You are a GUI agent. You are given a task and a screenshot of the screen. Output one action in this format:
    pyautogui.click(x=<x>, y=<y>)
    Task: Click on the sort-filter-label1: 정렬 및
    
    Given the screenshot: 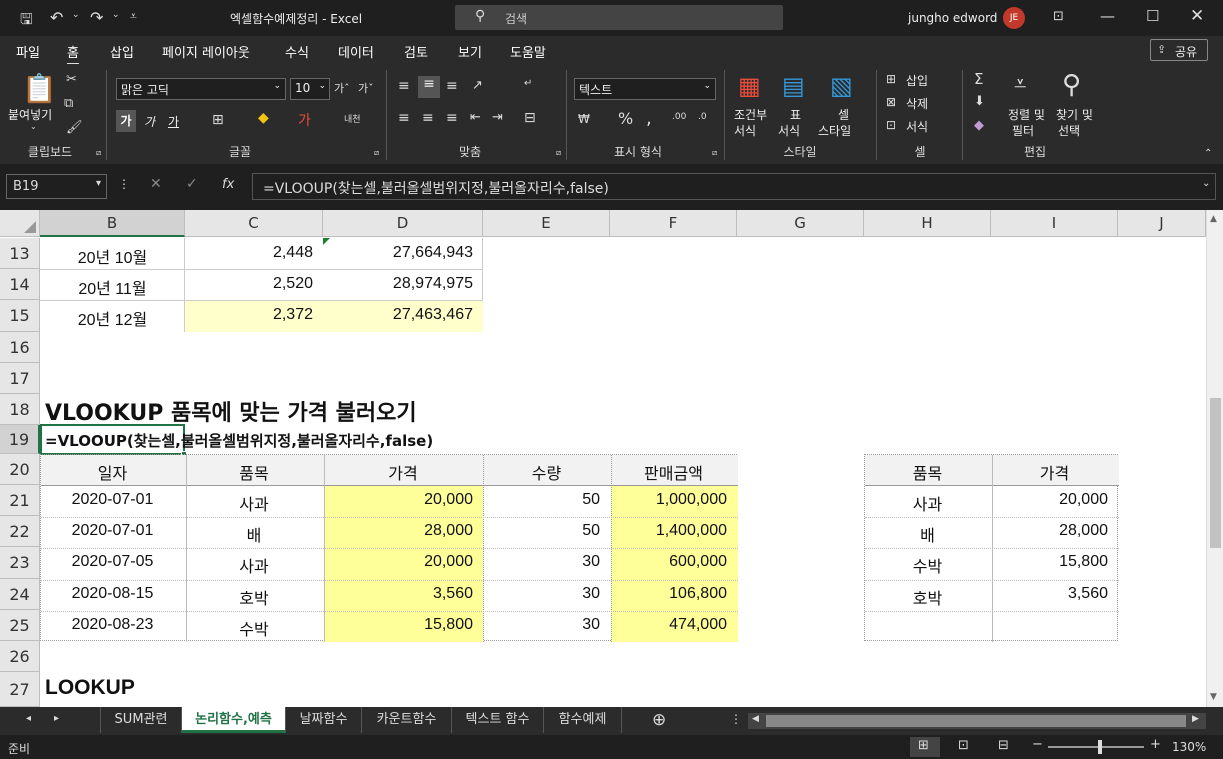 What is the action you would take?
    pyautogui.click(x=1026, y=114)
    